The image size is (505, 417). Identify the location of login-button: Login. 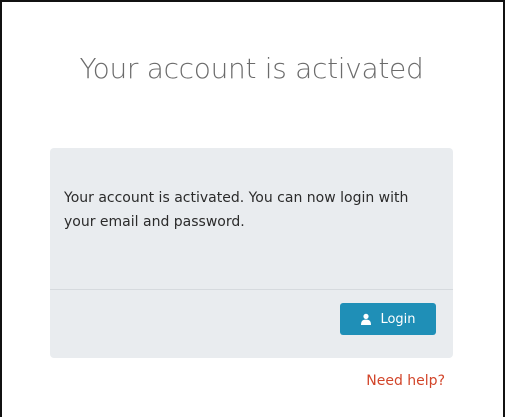
(388, 319).